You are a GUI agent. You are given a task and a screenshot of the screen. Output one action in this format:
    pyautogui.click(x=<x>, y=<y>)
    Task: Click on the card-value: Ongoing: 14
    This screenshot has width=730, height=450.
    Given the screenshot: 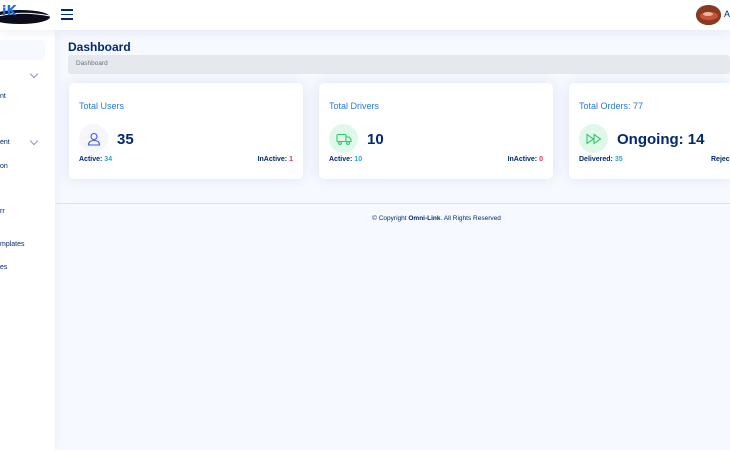 What is the action you would take?
    pyautogui.click(x=661, y=139)
    